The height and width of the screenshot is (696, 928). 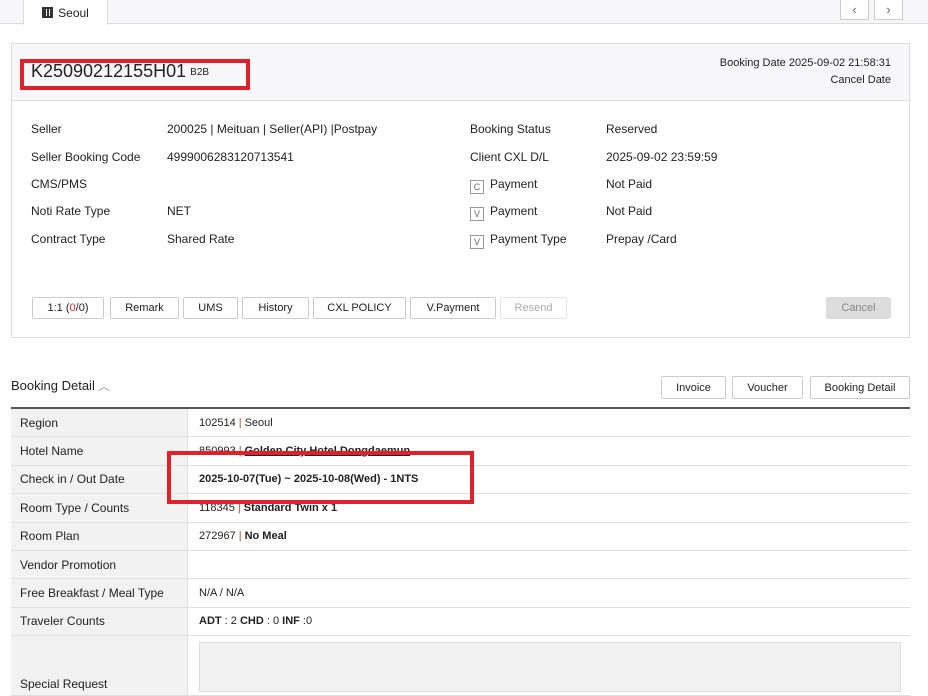 I want to click on v-payment-value: Not Paid, so click(x=629, y=211).